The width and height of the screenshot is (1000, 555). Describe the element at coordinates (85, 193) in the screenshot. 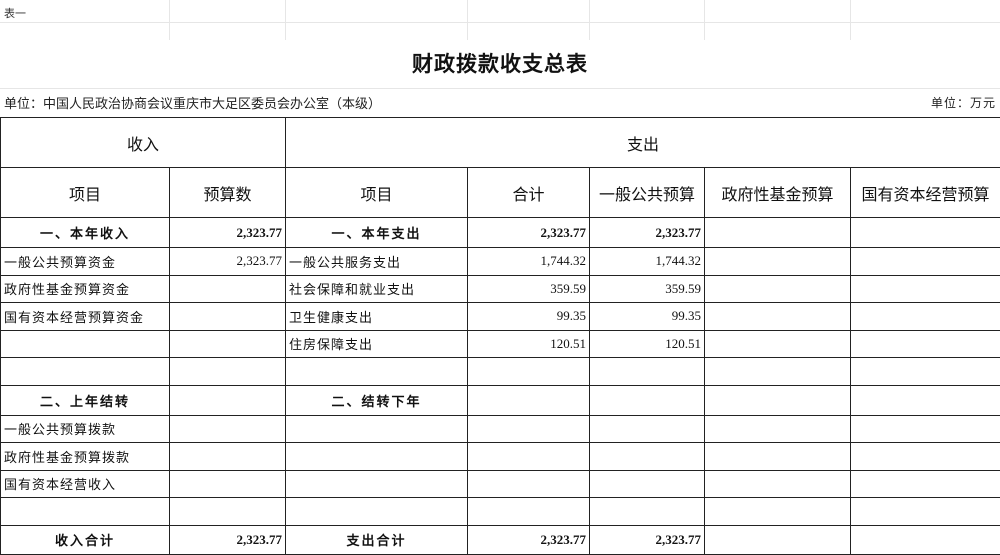

I see `header-item: 项目` at that location.